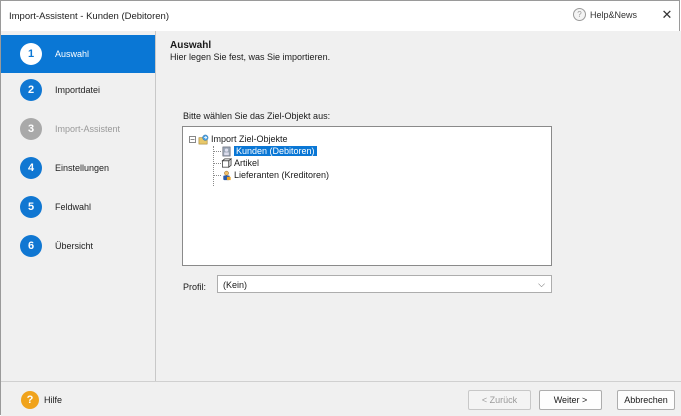 The height and width of the screenshot is (416, 681). What do you see at coordinates (247, 163) in the screenshot?
I see `tree-item-label: Artikel` at bounding box center [247, 163].